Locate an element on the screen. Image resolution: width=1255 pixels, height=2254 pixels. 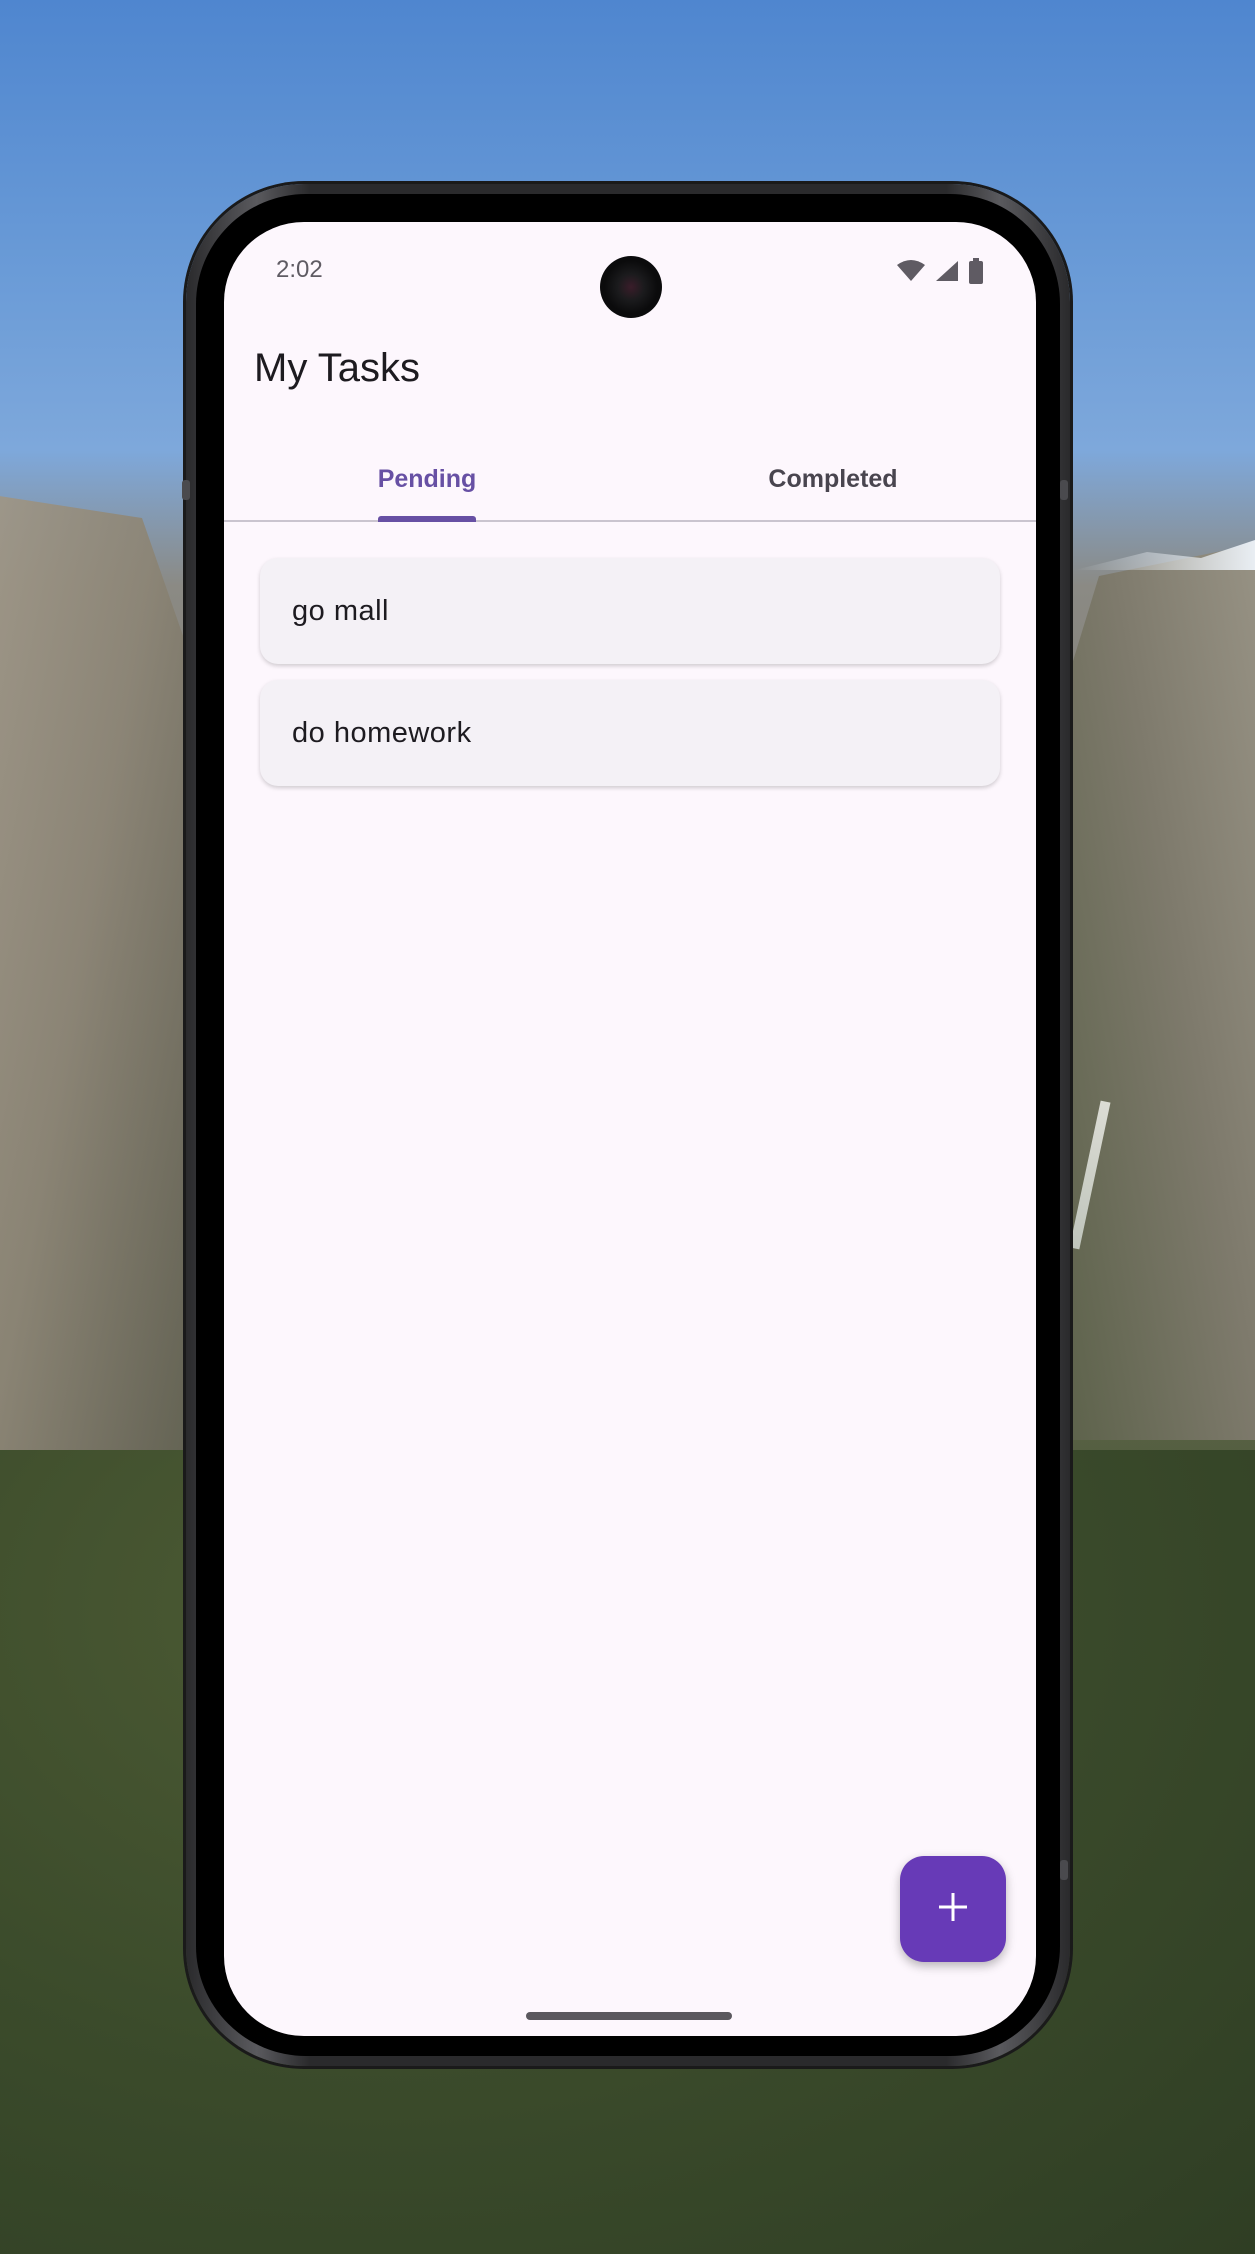
tab-bar: Pending Completed is located at coordinates (630, 480).